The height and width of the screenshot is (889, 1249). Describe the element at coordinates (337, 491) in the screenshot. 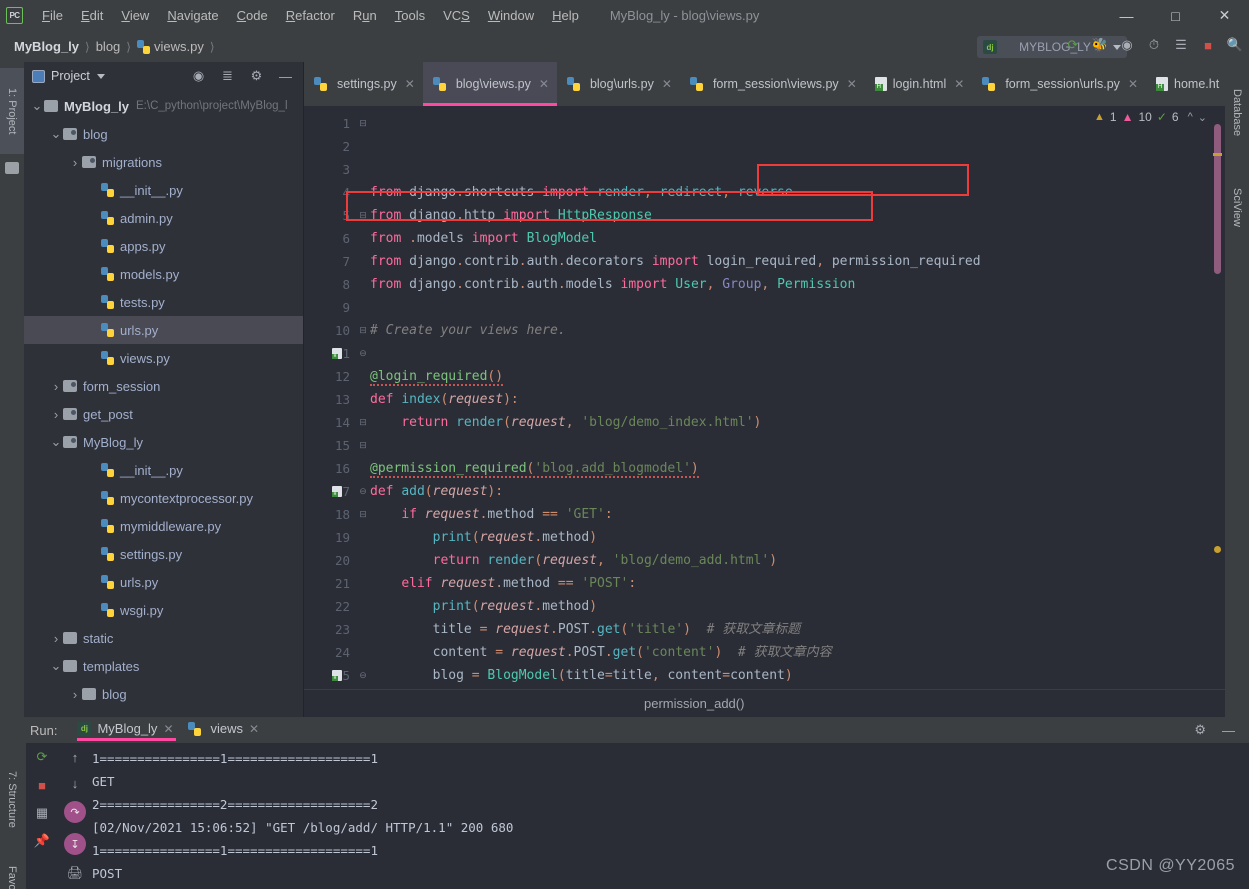

I see `html-gutter-marker-icon` at that location.